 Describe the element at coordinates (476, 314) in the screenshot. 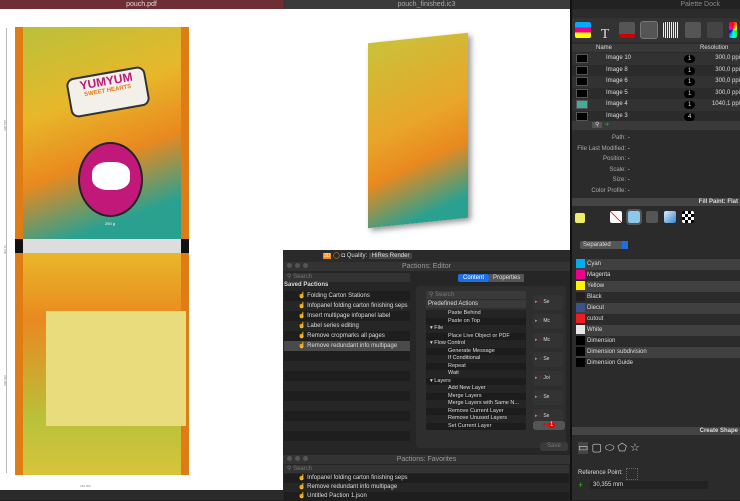

I see `tree-item: Paste Behind` at that location.